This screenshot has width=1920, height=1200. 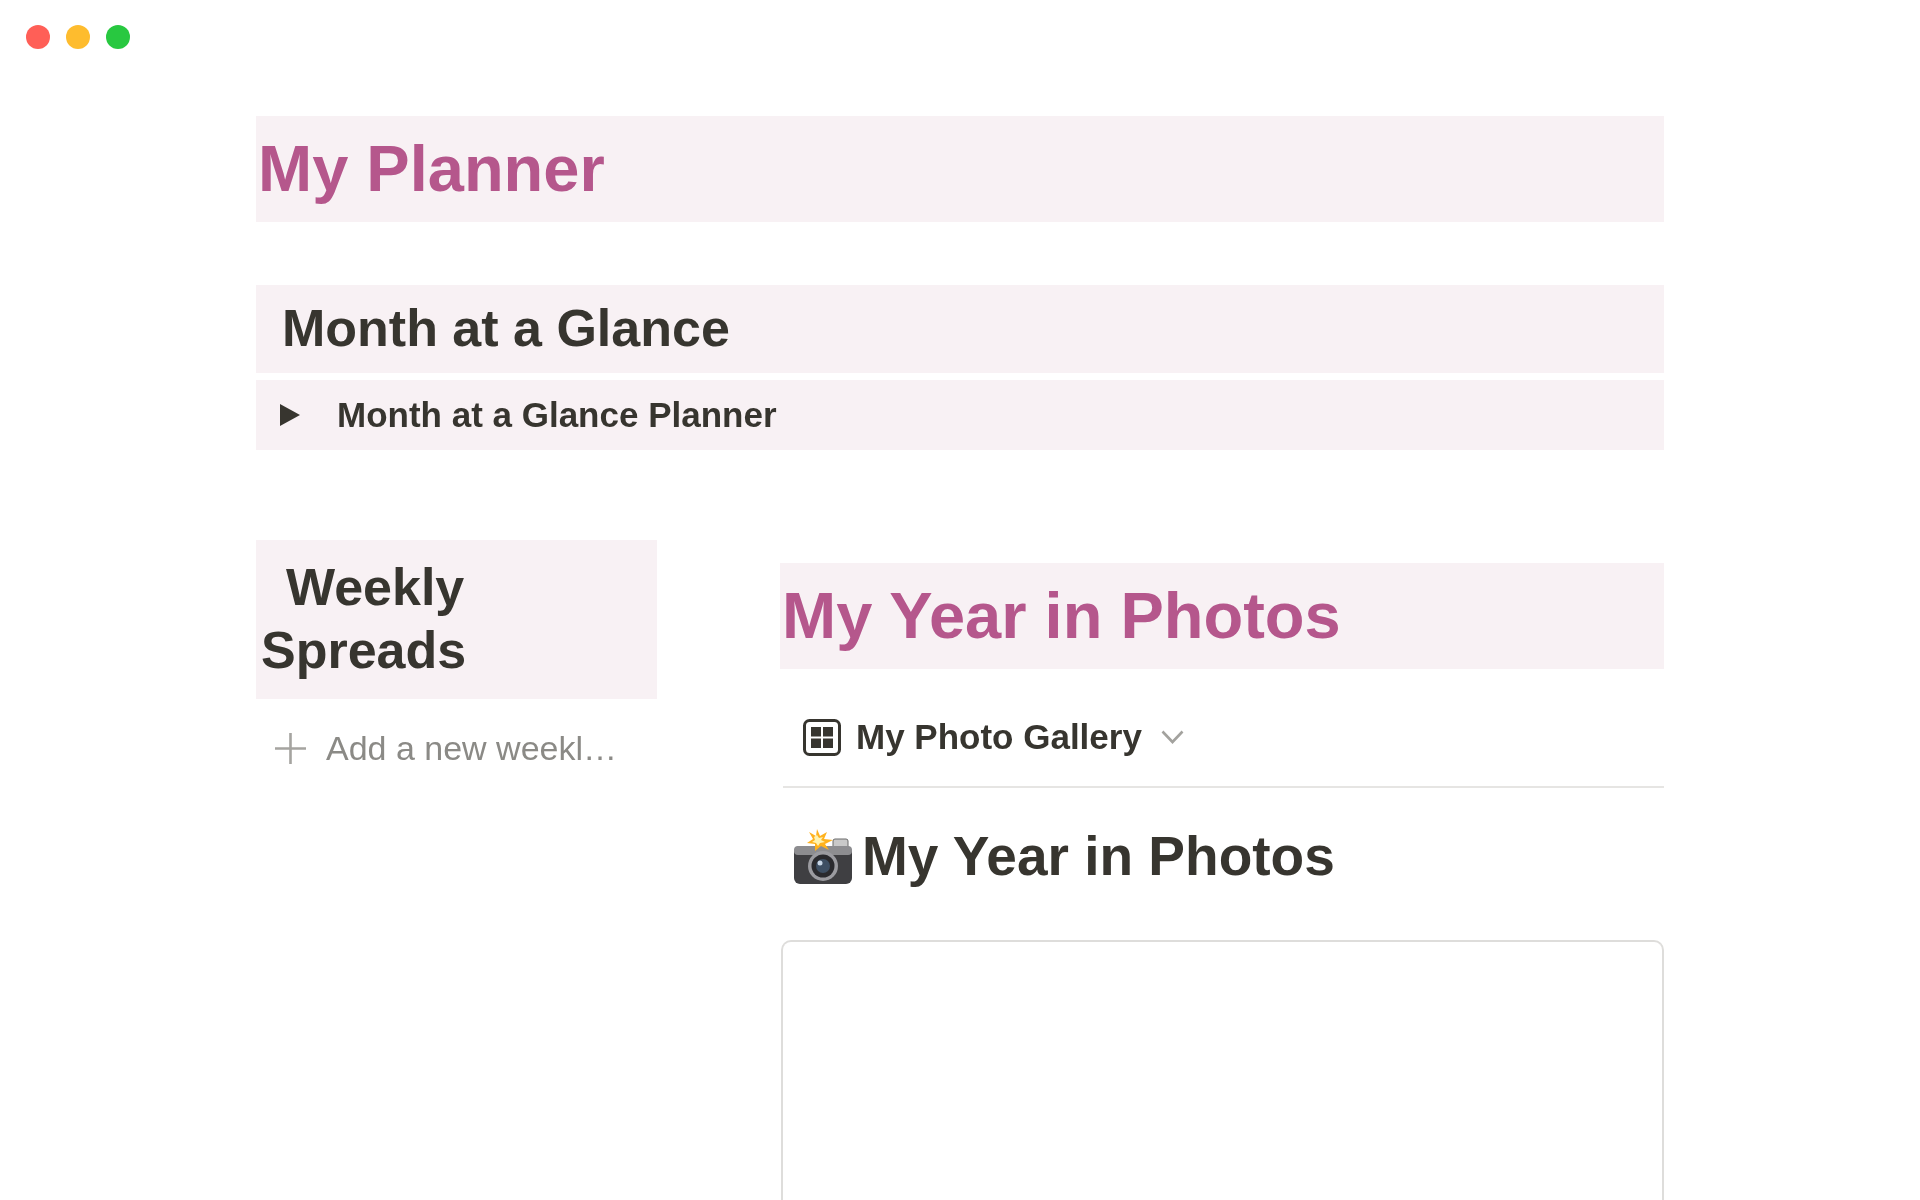 What do you see at coordinates (290, 748) in the screenshot?
I see `plus-icon` at bounding box center [290, 748].